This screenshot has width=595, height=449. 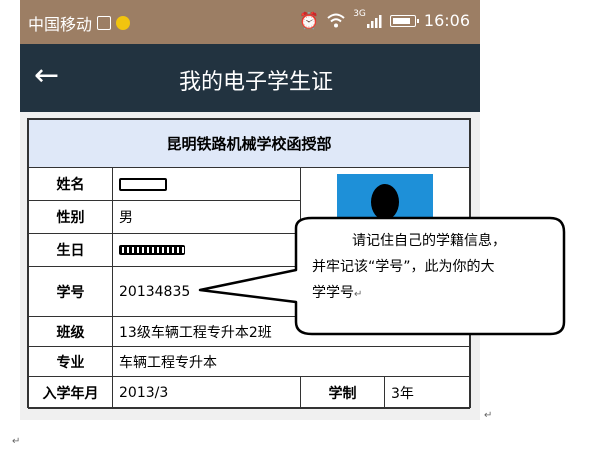 I want to click on callout-line: 请记住自己的学籍信息，, so click(x=429, y=241).